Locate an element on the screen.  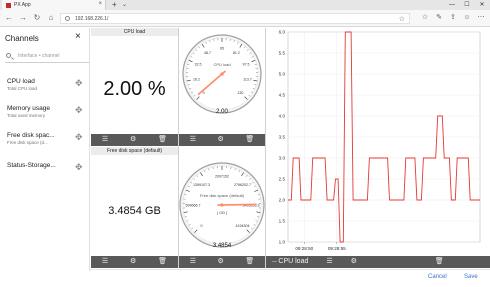
new-tab-button: + is located at coordinates (114, 5).